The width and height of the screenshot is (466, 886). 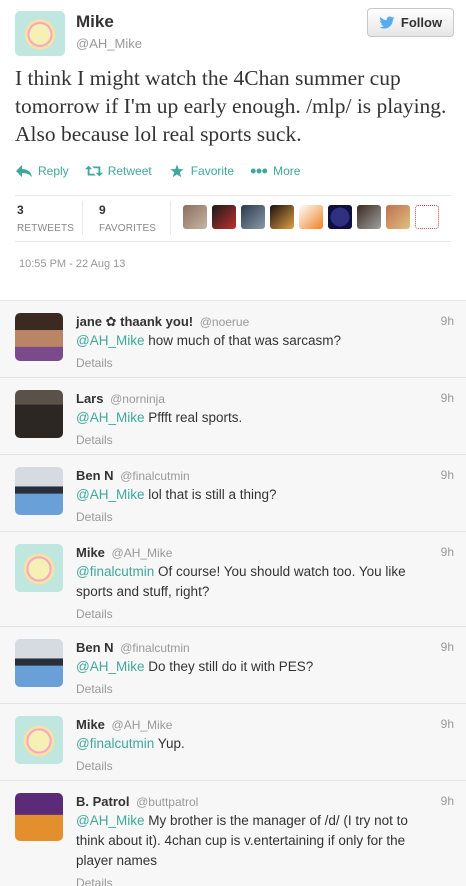 What do you see at coordinates (89, 398) in the screenshot?
I see `reply-author-name: Lars` at bounding box center [89, 398].